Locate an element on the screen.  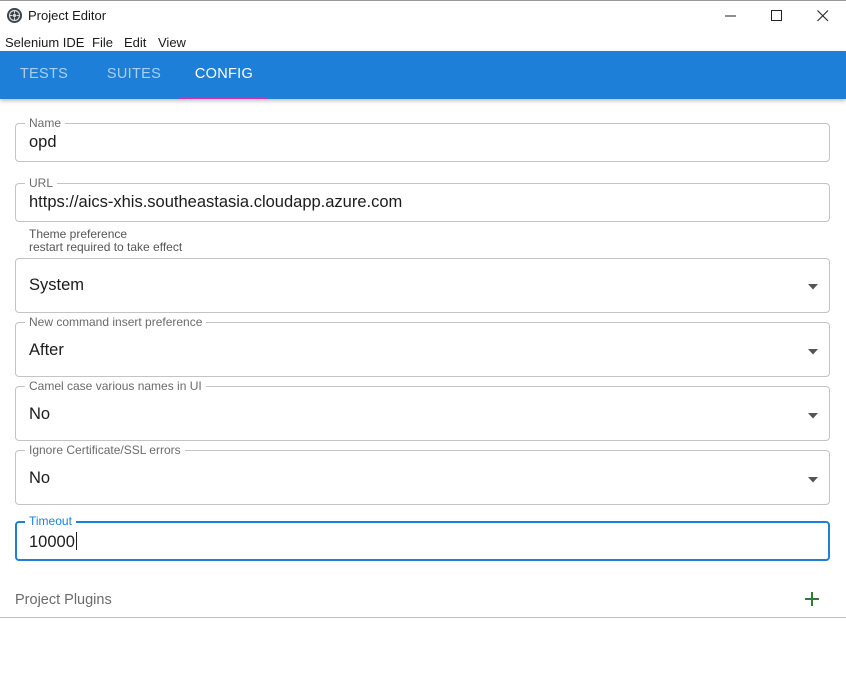
timeout-value: 10000 is located at coordinates (52, 542).